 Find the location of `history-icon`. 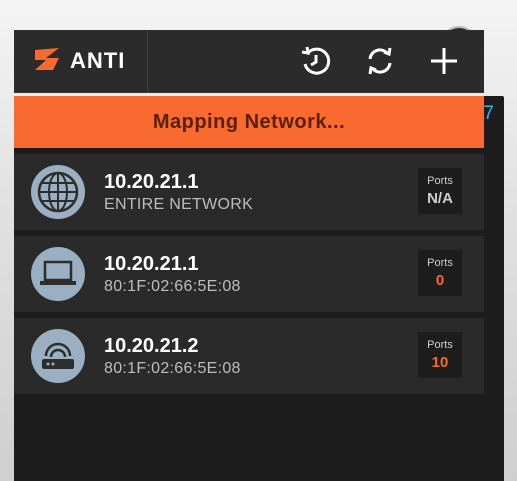

history-icon is located at coordinates (316, 60).